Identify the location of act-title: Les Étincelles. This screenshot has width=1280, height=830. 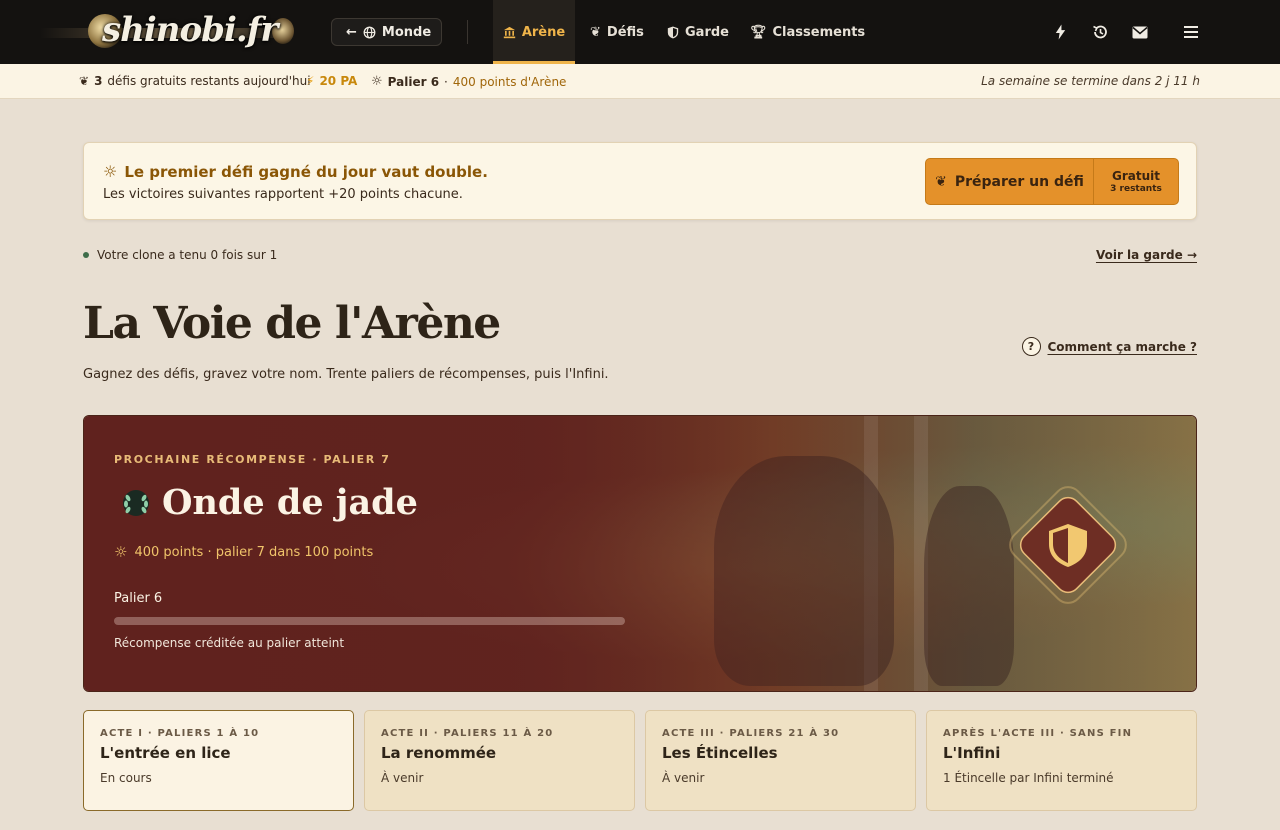
(720, 753).